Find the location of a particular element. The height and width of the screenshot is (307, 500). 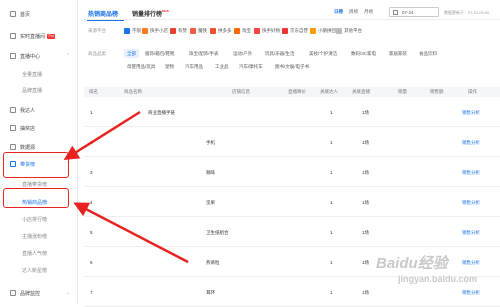

platform-label: 小鹅拼团 is located at coordinates (327, 30).